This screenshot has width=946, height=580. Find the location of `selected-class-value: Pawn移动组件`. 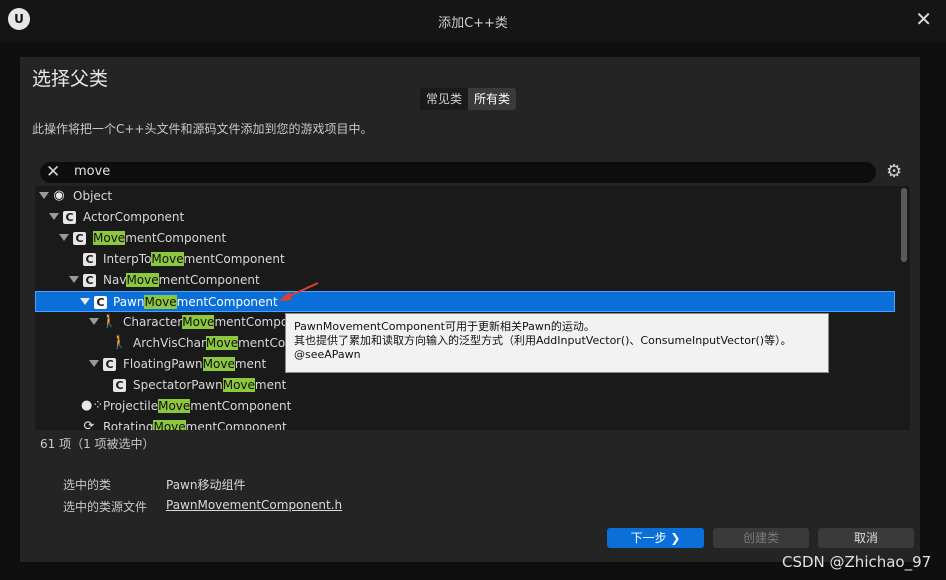

selected-class-value: Pawn移动组件 is located at coordinates (206, 485).